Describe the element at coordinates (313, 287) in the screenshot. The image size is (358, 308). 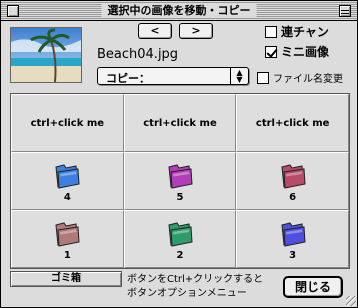
I see `close-button: 閉じる` at that location.